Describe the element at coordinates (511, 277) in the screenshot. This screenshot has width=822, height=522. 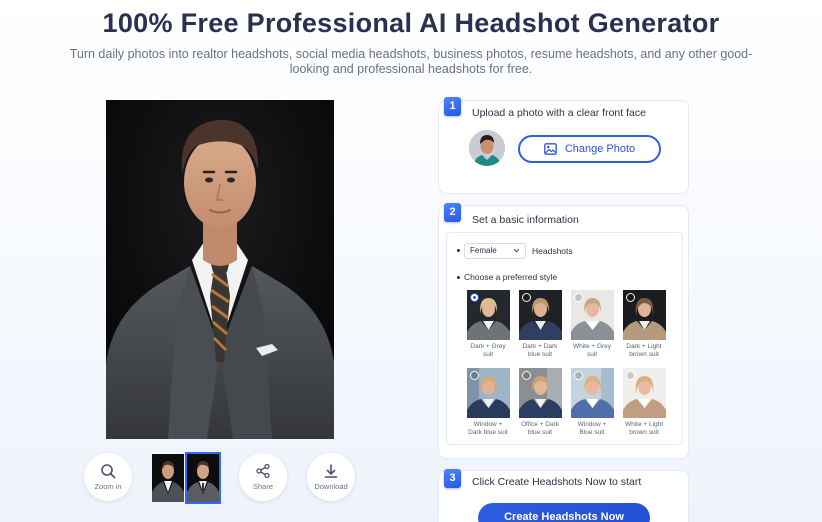
I see `style-heading: Choose a preferred style` at that location.